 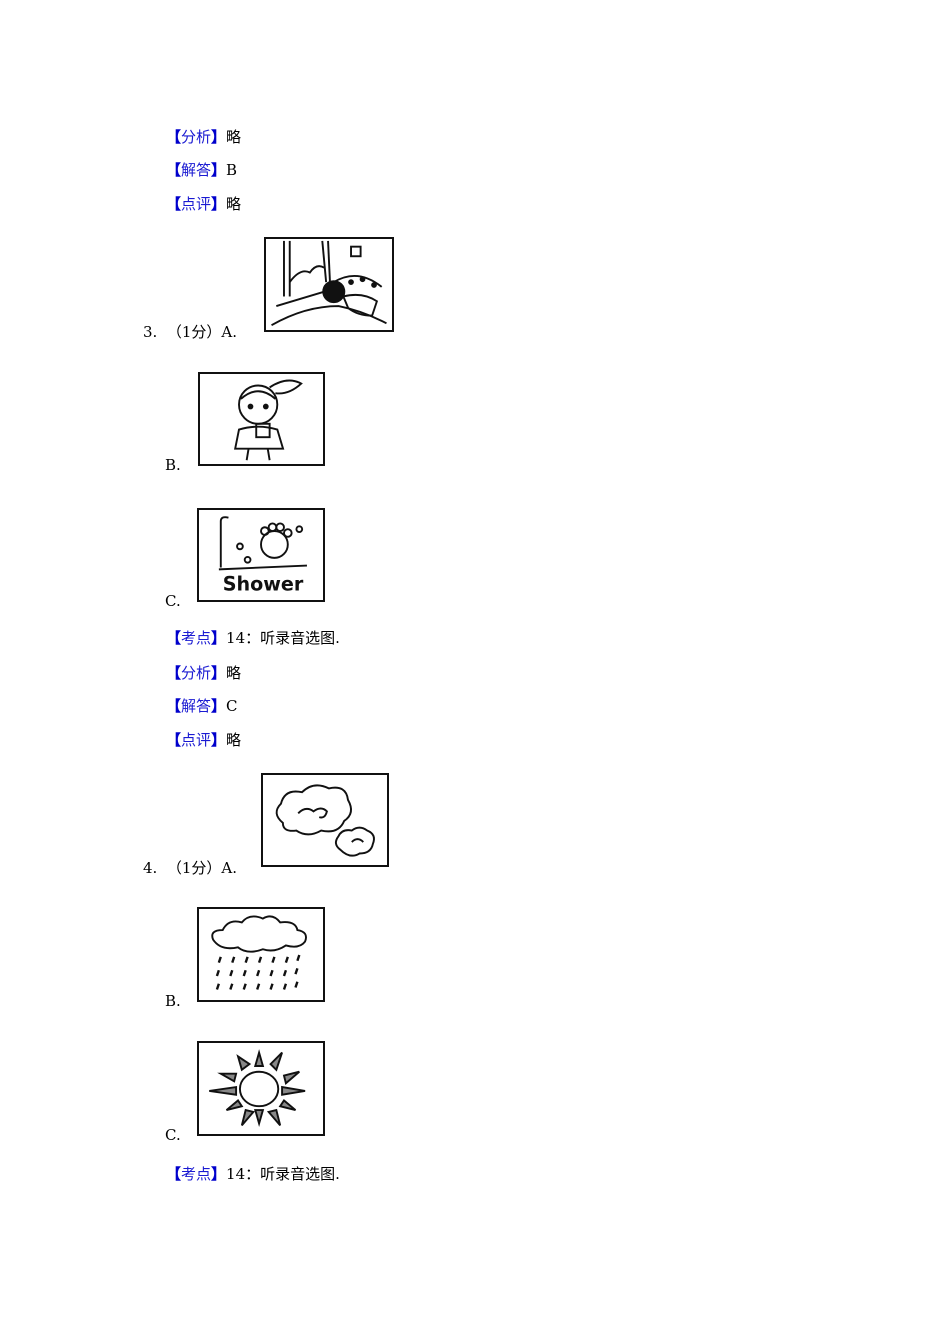 I want to click on sunny-weather-icon, so click(x=261, y=1088).